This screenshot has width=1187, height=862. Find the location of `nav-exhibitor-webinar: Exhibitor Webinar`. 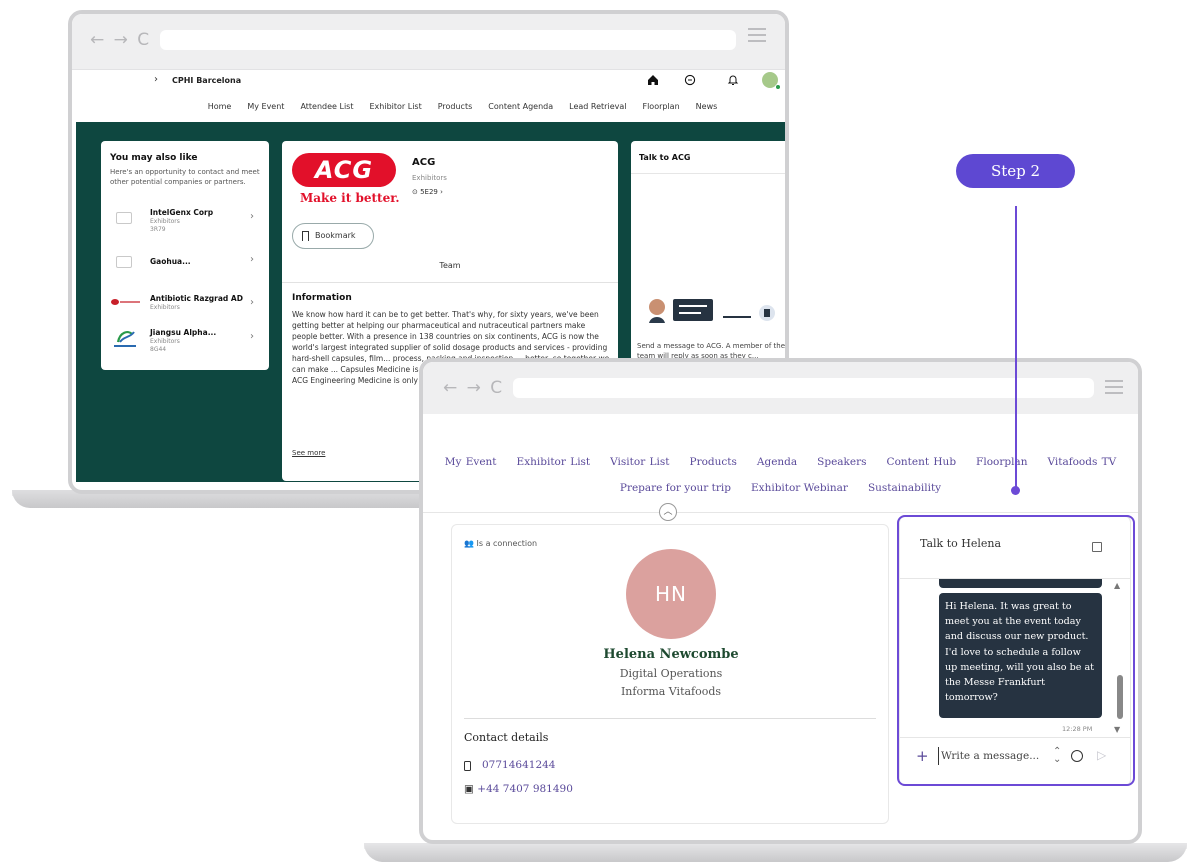

nav-exhibitor-webinar: Exhibitor Webinar is located at coordinates (799, 488).